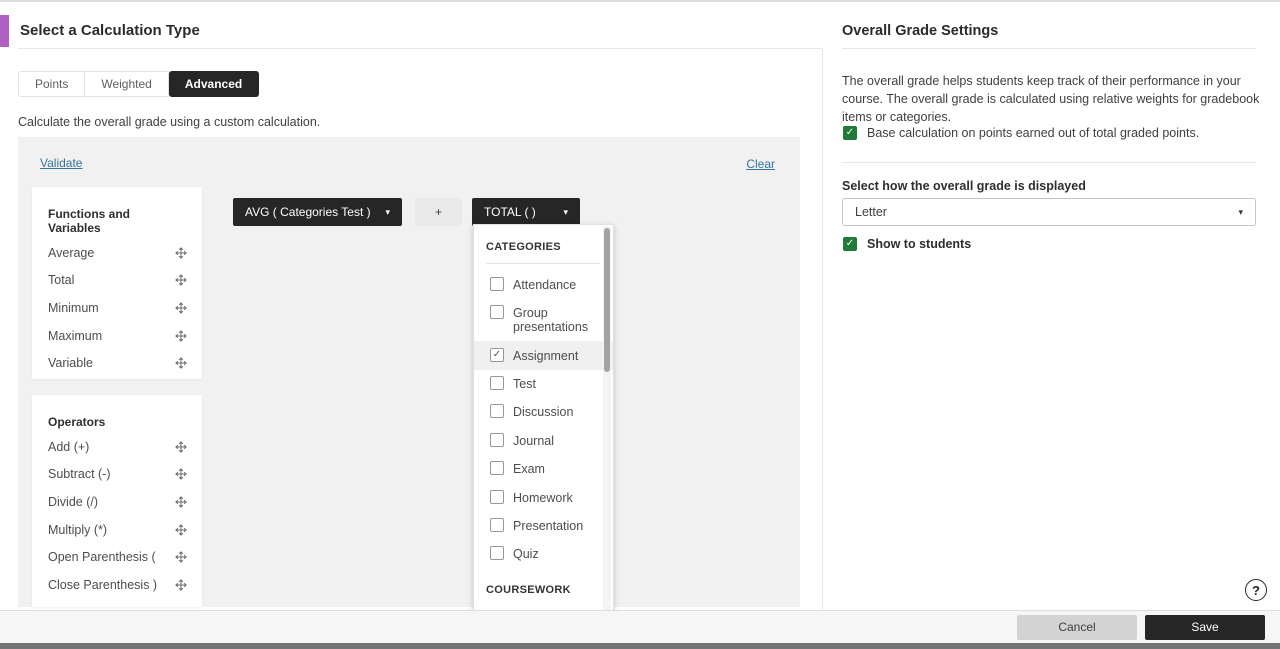 The image size is (1280, 649). I want to click on category-option-group-presentations: ✓ Group presentations, so click(543, 319).